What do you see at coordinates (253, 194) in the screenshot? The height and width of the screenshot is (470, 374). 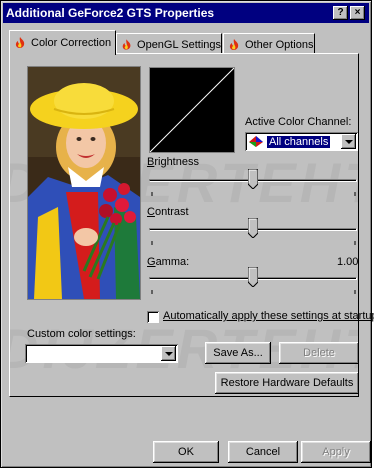 I see `brightness-ticks` at bounding box center [253, 194].